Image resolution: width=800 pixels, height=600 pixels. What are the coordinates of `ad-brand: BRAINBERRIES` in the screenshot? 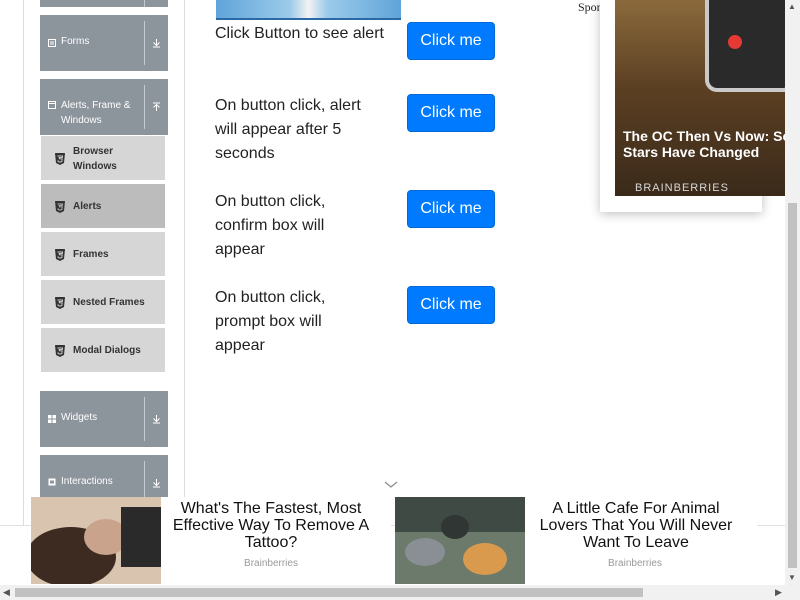 It's located at (682, 188).